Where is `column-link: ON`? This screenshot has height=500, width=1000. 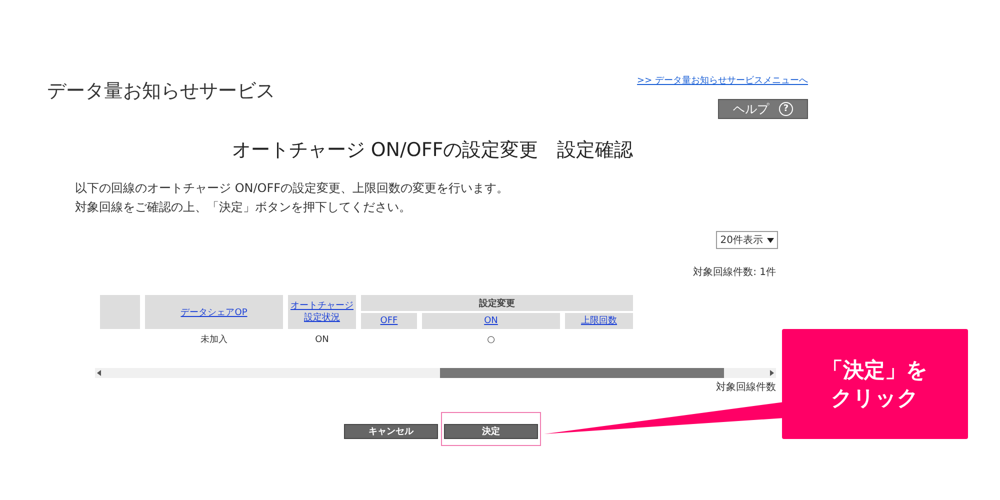 column-link: ON is located at coordinates (491, 321).